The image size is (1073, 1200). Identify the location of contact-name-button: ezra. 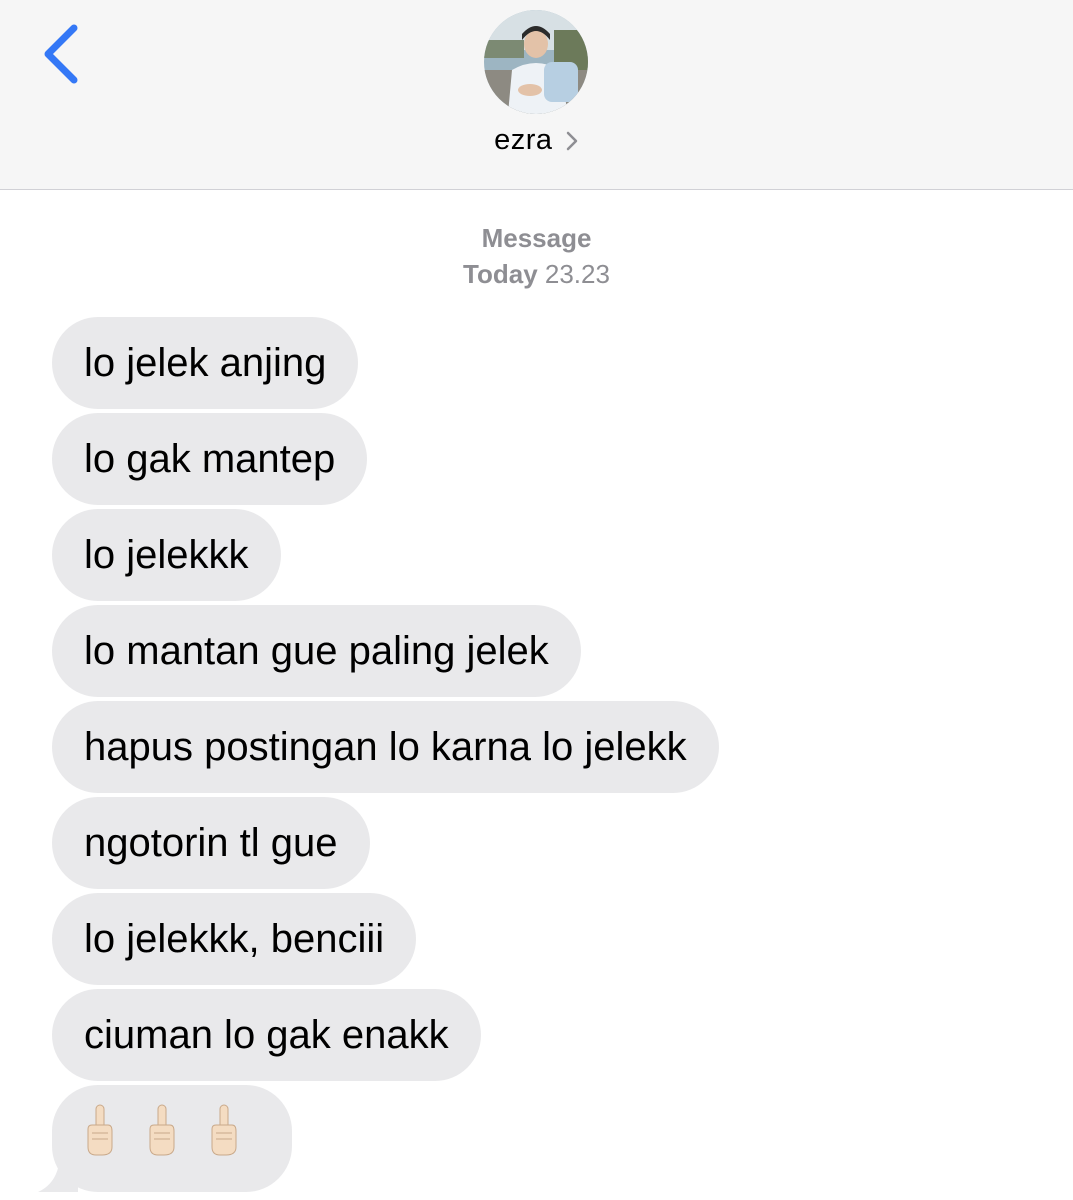
(536, 140).